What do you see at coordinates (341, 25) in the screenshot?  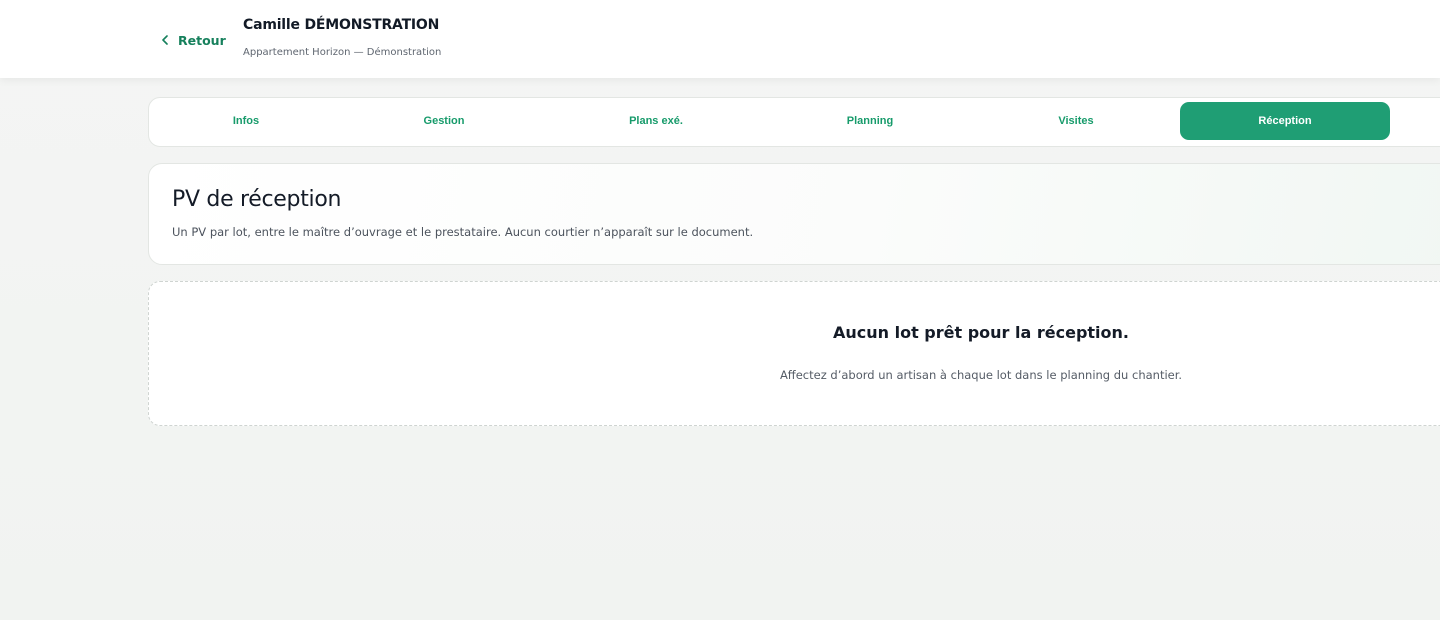 I see `page-title: Camille DÉMONSTRATION` at bounding box center [341, 25].